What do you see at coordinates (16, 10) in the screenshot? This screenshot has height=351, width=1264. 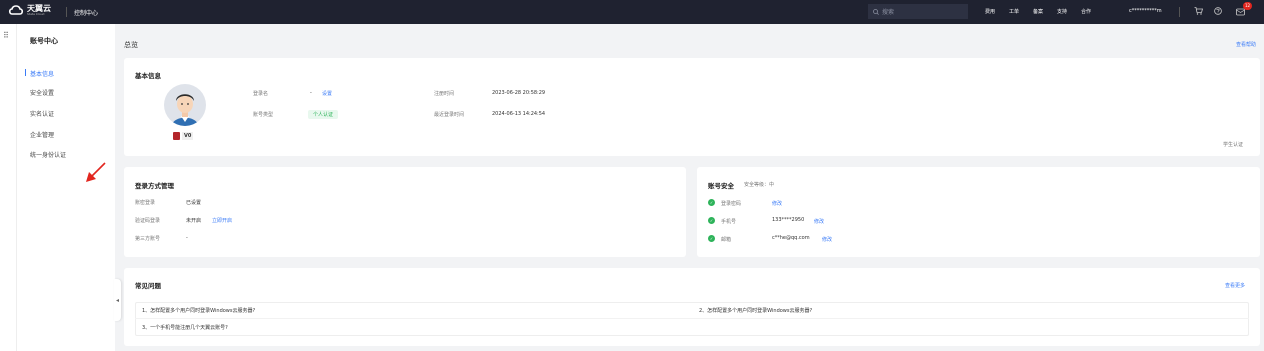 I see `cloud-logo-icon` at bounding box center [16, 10].